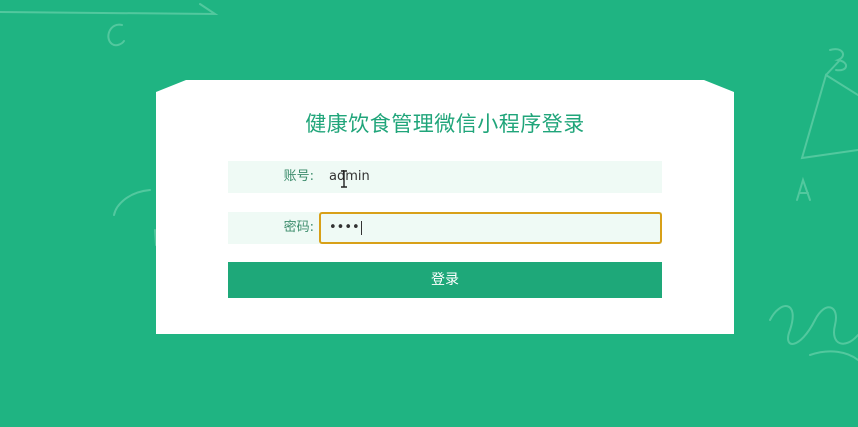 The image size is (858, 427). I want to click on text-caret, so click(361, 227).